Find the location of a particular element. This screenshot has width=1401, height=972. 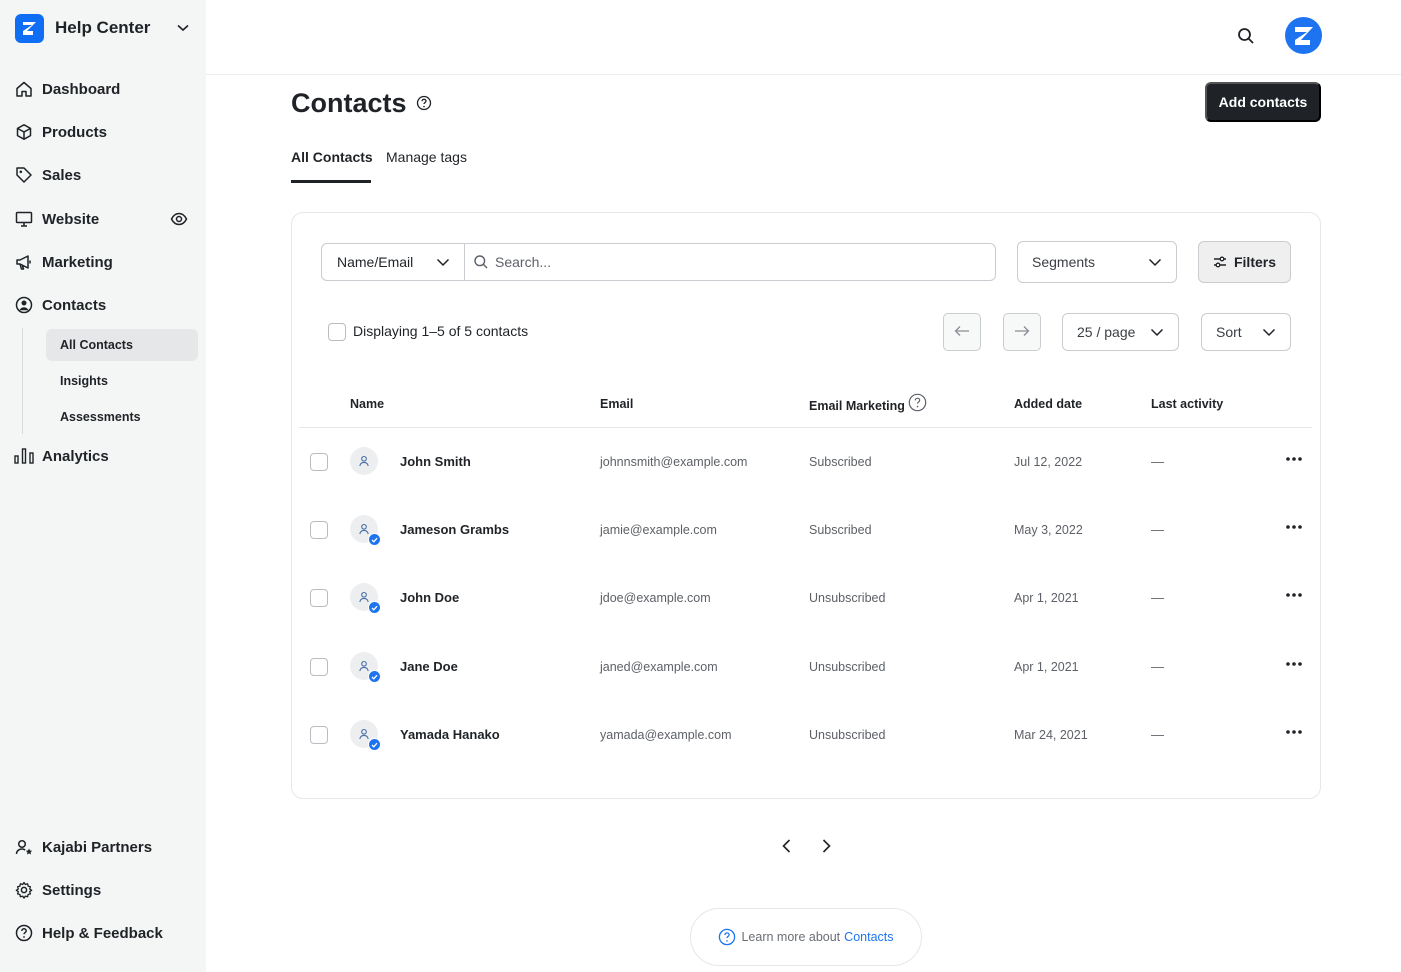

sidebar-item-label: Sales is located at coordinates (62, 175).